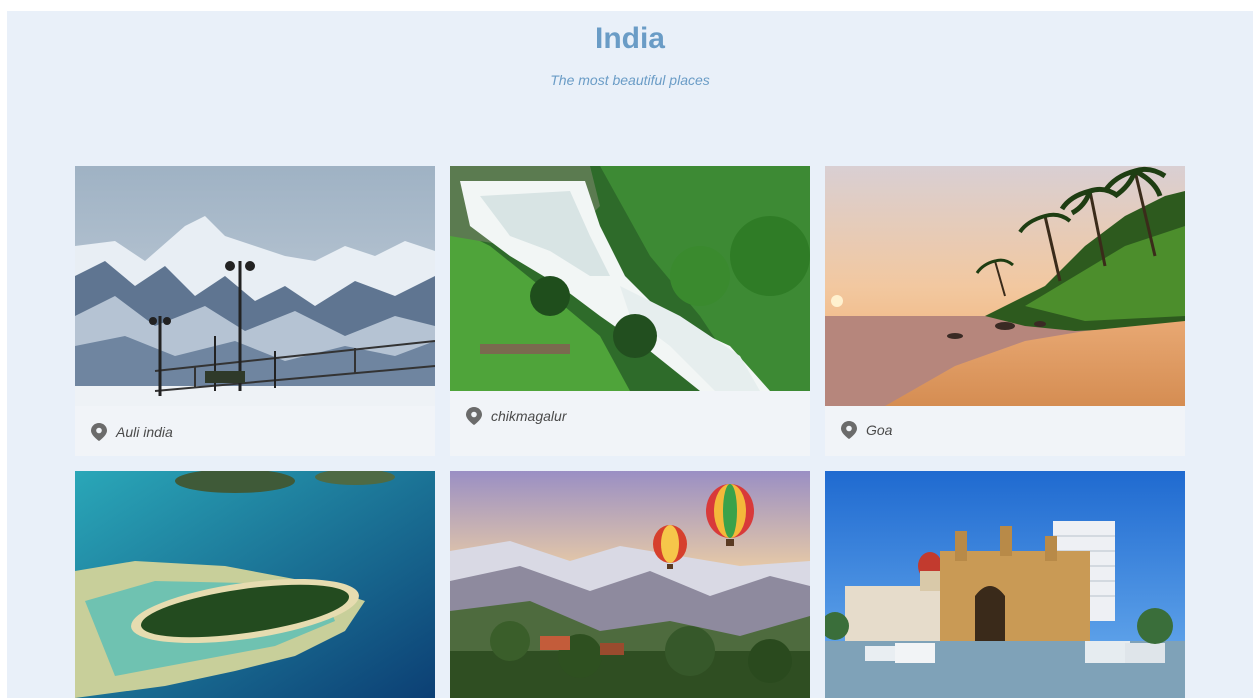  Describe the element at coordinates (1005, 286) in the screenshot. I see `beach-sunset-photo` at that location.